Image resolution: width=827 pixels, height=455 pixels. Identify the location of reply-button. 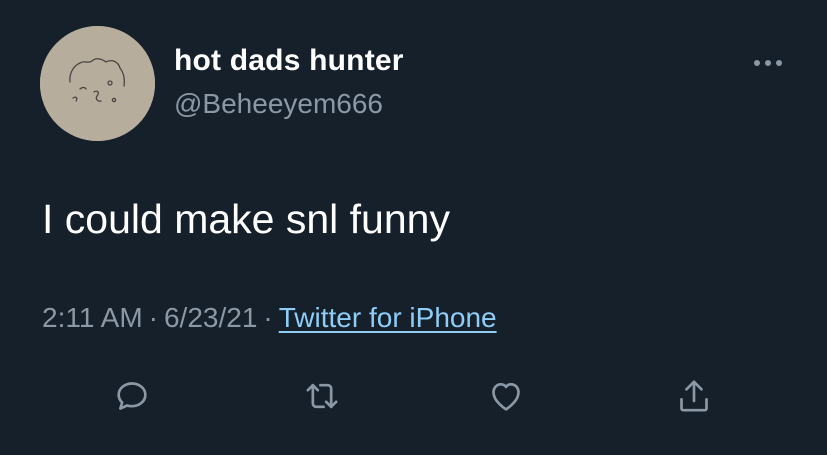
(132, 396).